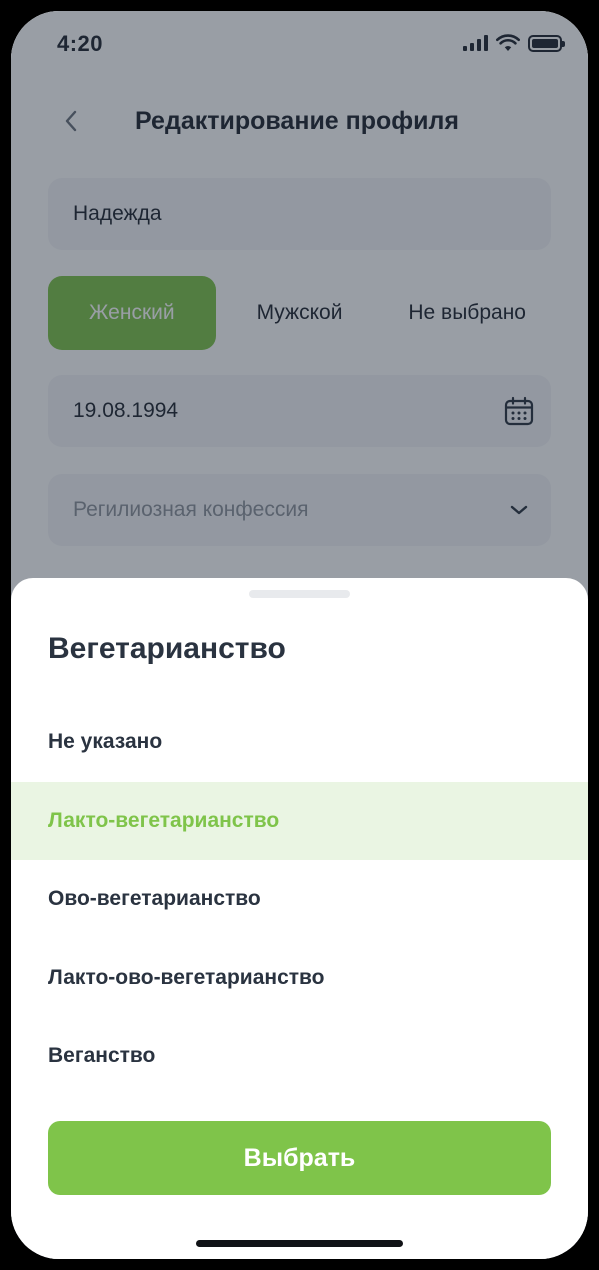 This screenshot has width=599, height=1270. I want to click on sheet-drag-handle, so click(299, 594).